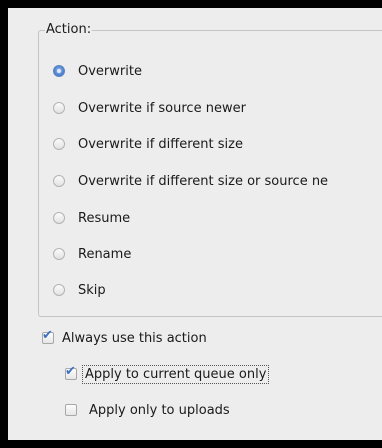 This screenshot has width=382, height=448. I want to click on radio-button-selected, so click(59, 71).